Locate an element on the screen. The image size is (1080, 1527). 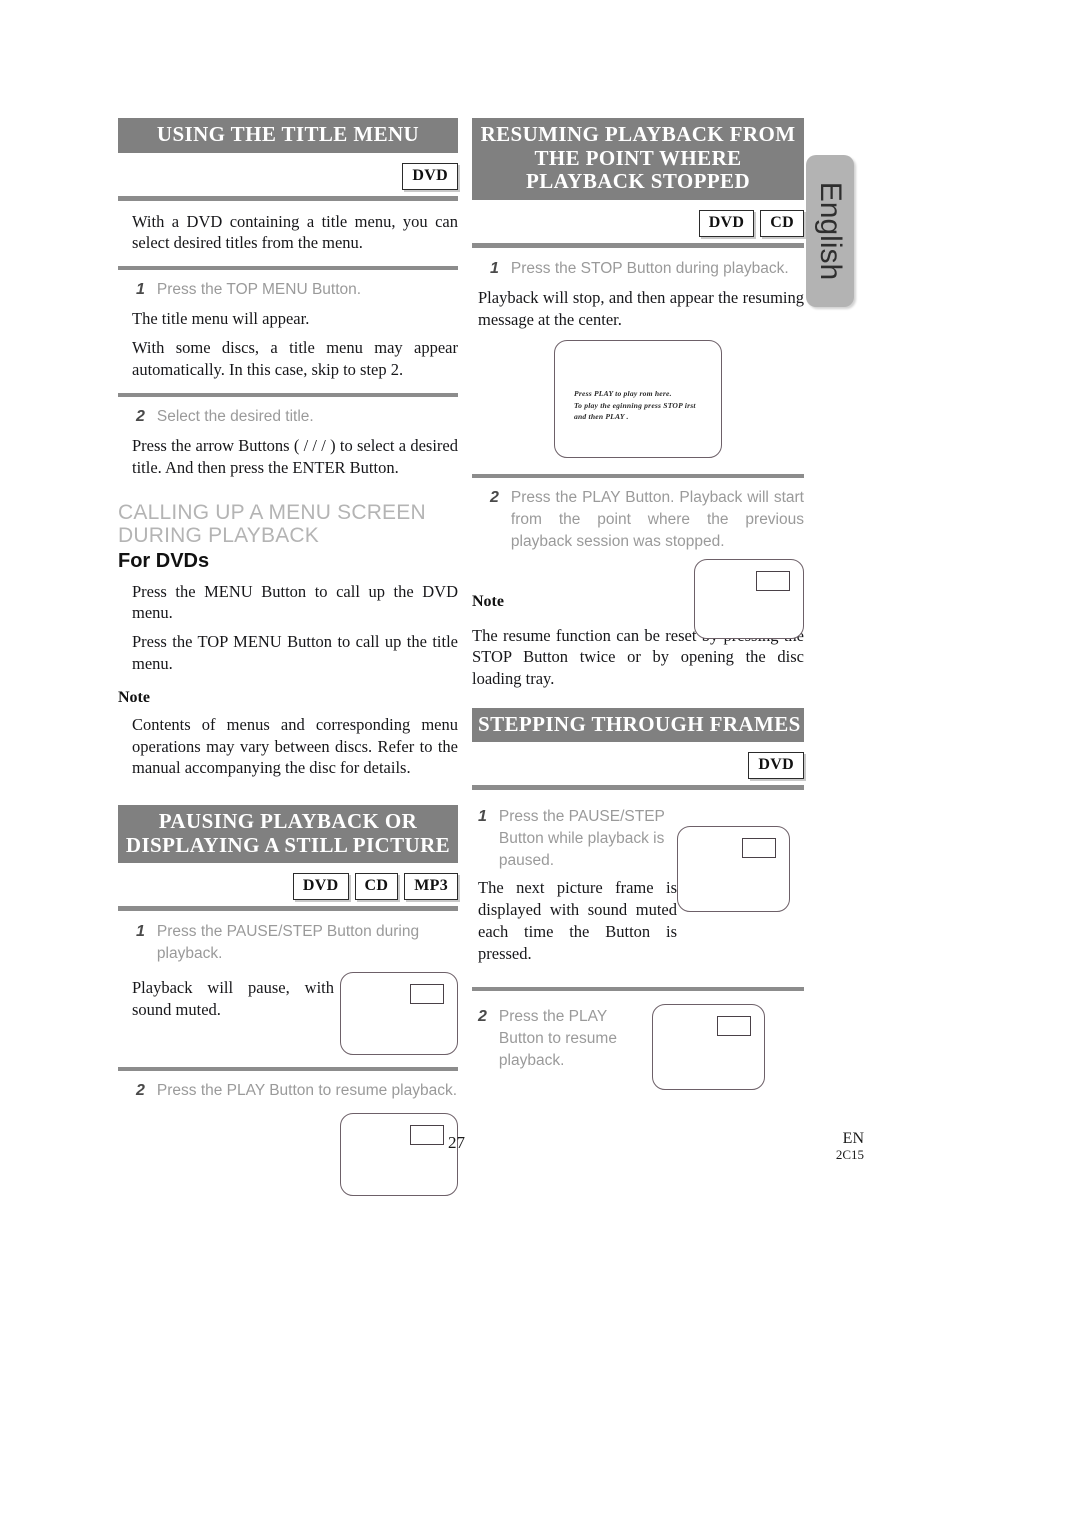
heading-line: RESUMING PLAYBACK FROM is located at coordinates (638, 134).